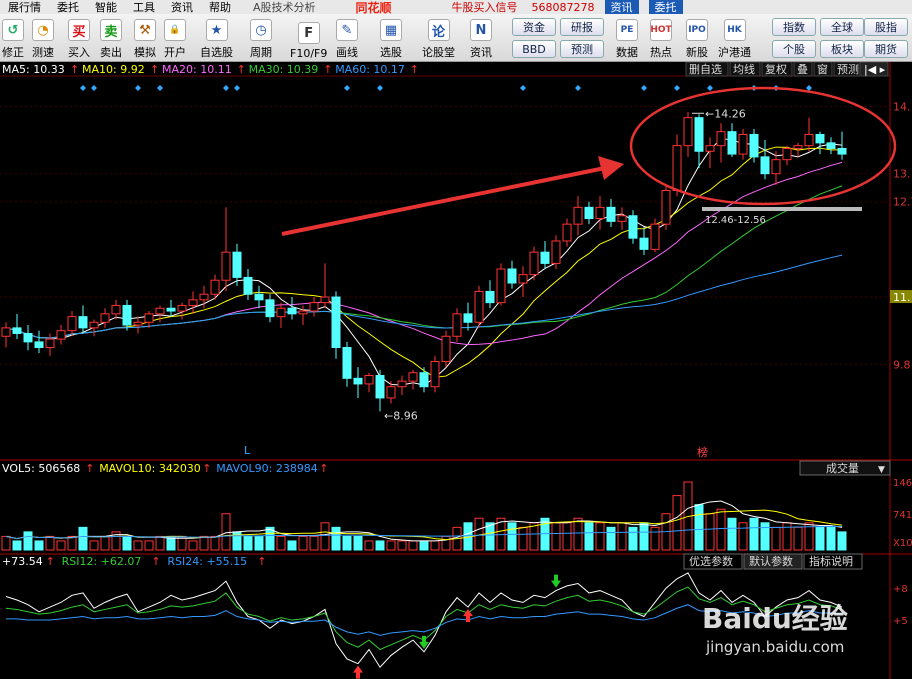 The image size is (912, 679). I want to click on quick-button-7: 个股, so click(794, 49).